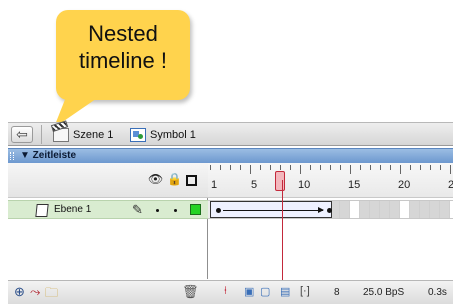 Image resolution: width=453 pixels, height=308 pixels. I want to click on layer-header: 👁 🔒, so click(108, 180).